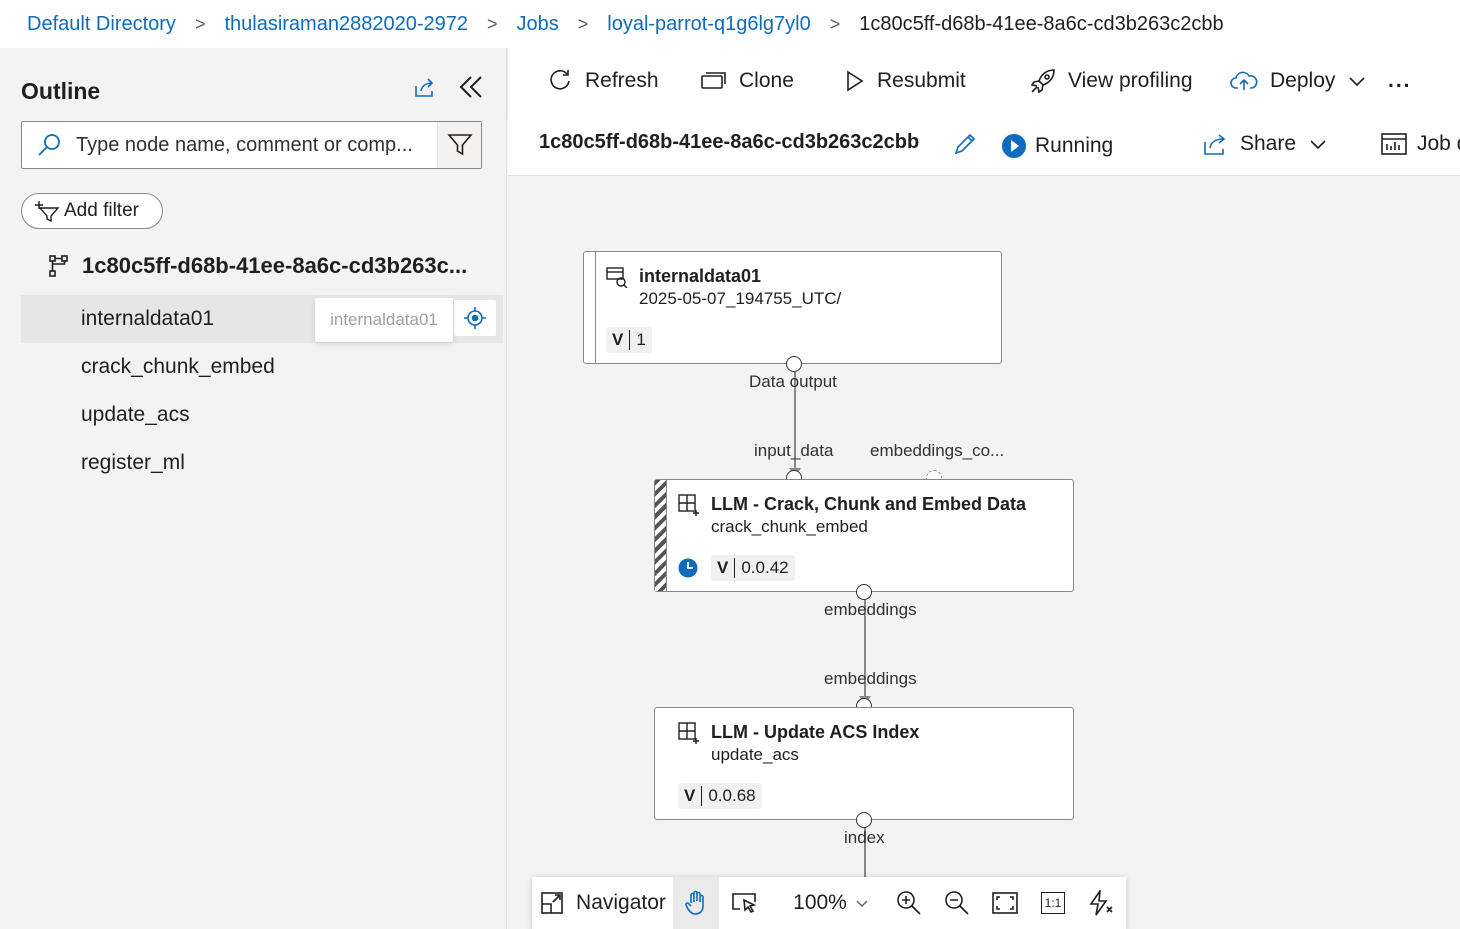  I want to click on job-status: Running, so click(1057, 146).